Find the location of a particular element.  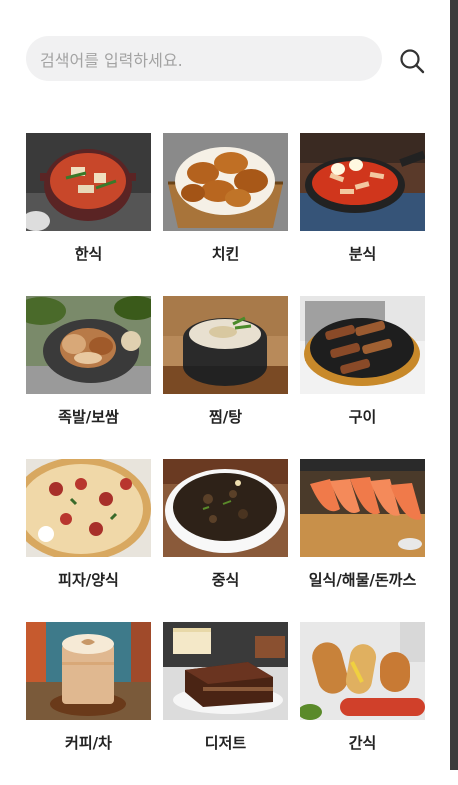

category-label: 중식 is located at coordinates (225, 580).